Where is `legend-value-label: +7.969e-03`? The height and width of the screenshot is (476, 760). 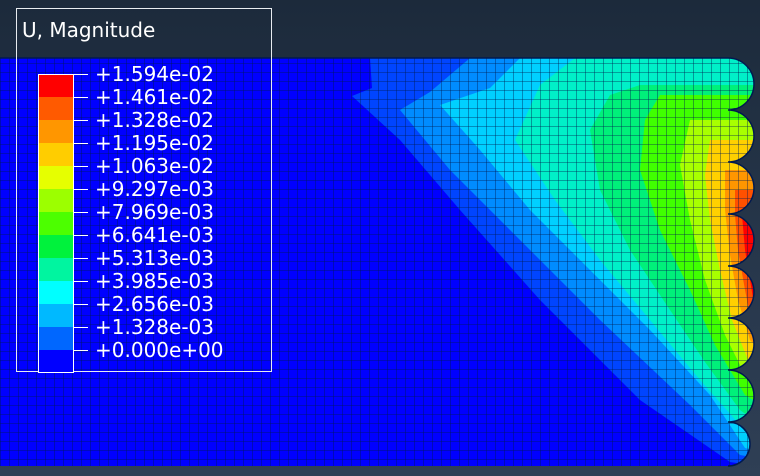
legend-value-label: +7.969e-03 is located at coordinates (154, 212).